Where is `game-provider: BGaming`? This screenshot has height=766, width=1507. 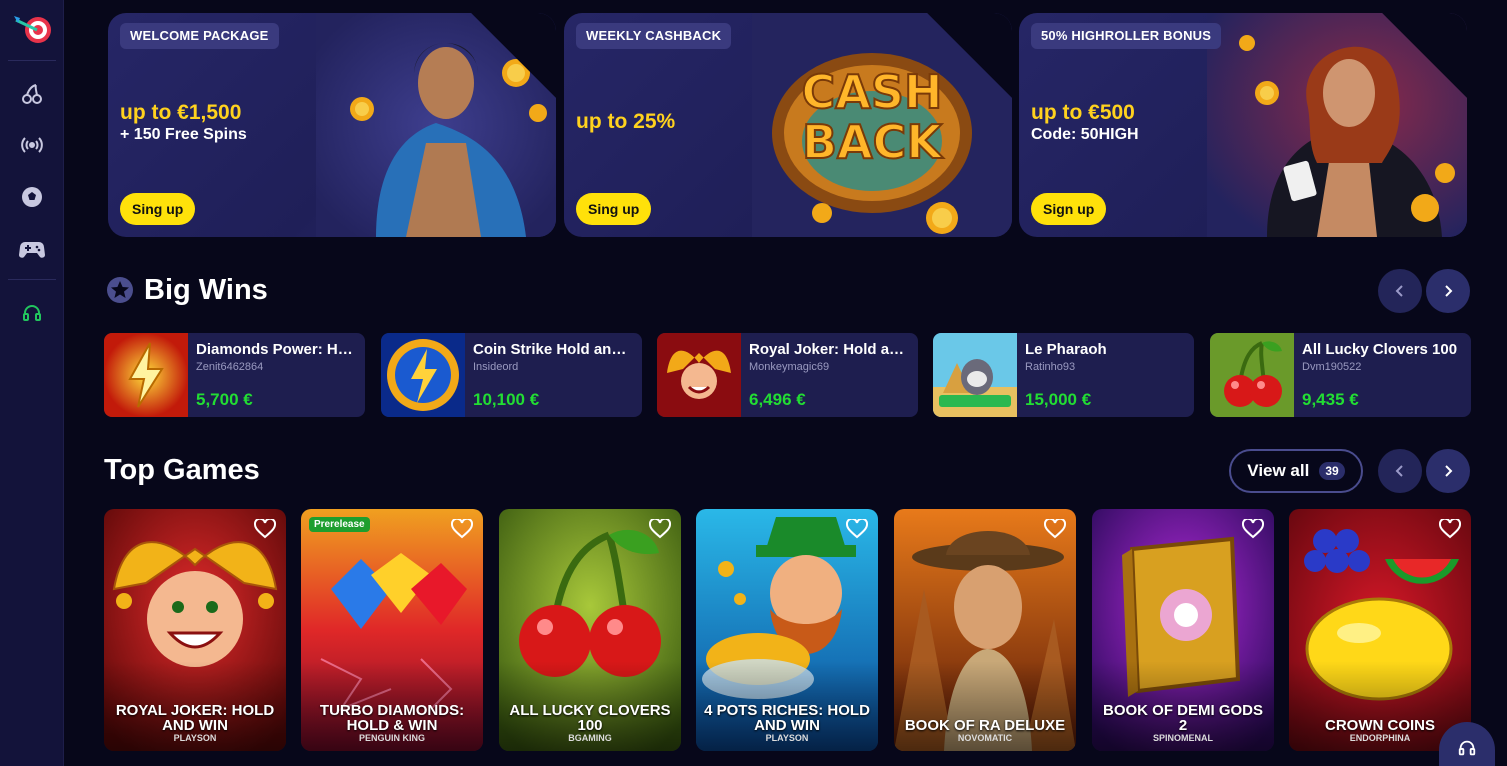
game-provider: BGaming is located at coordinates (590, 738).